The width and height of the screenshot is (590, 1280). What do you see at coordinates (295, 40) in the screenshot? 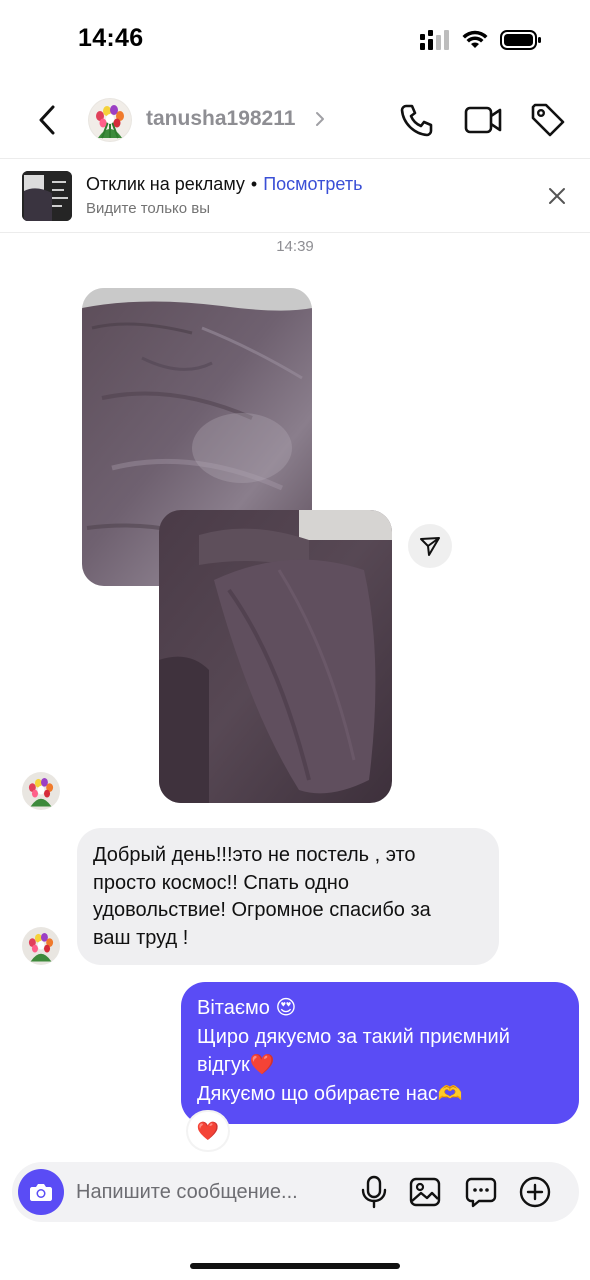
I see `status-bar: 14:46` at bounding box center [295, 40].